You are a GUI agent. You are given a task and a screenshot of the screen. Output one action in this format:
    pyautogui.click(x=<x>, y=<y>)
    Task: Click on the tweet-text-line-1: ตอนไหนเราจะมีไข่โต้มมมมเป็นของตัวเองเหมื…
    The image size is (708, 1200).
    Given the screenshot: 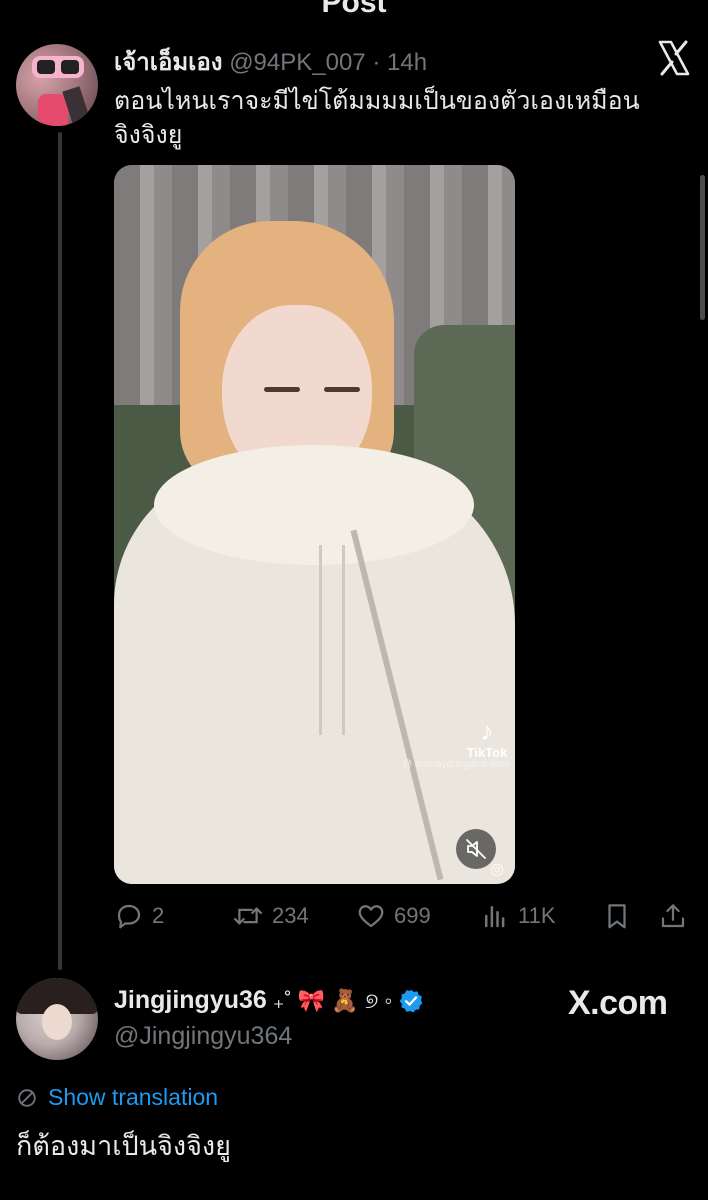 What is the action you would take?
    pyautogui.click(x=377, y=101)
    